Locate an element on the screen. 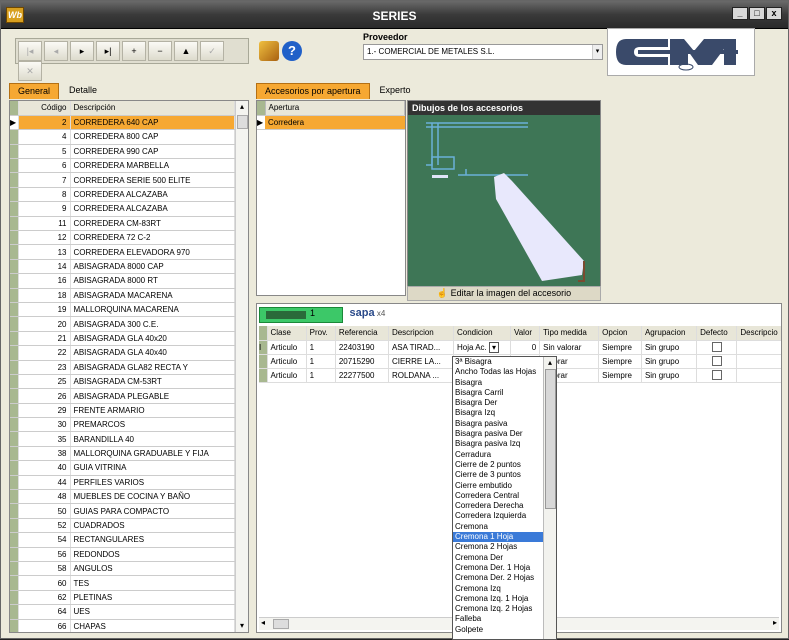 This screenshot has height=640, width=789. table-row: 5 CORREDERA 990 CAP is located at coordinates (122, 152).